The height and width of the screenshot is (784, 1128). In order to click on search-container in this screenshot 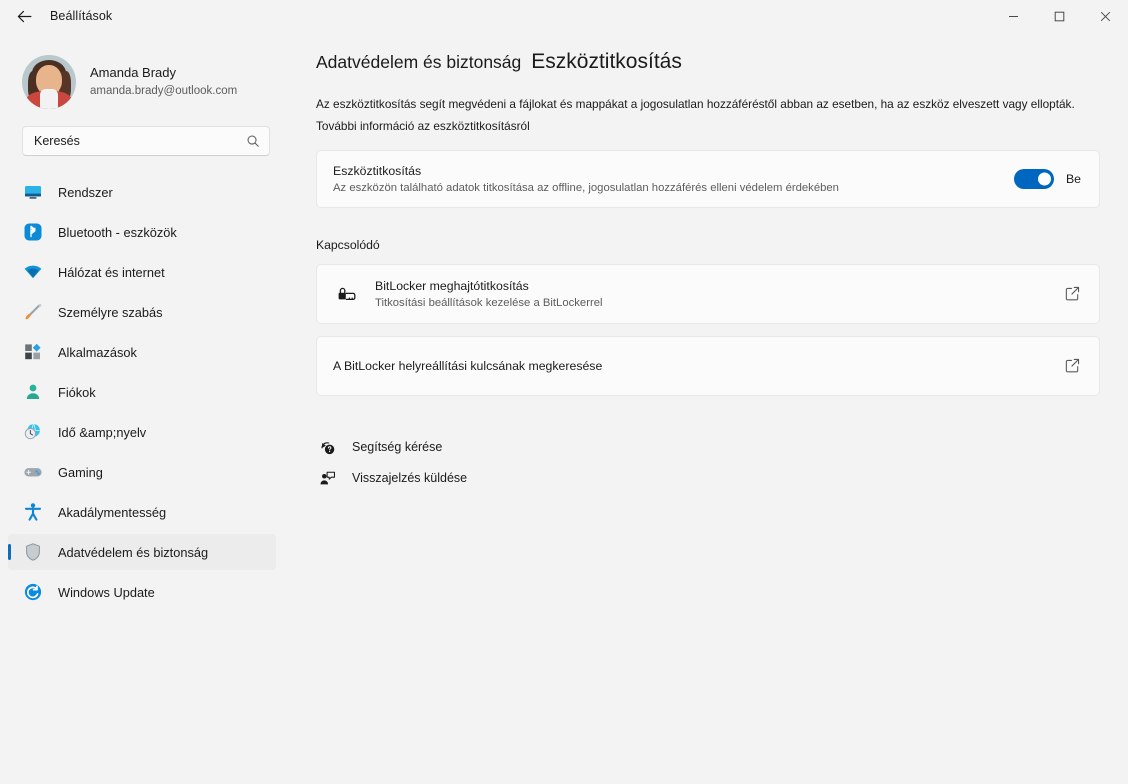, I will do `click(145, 134)`.